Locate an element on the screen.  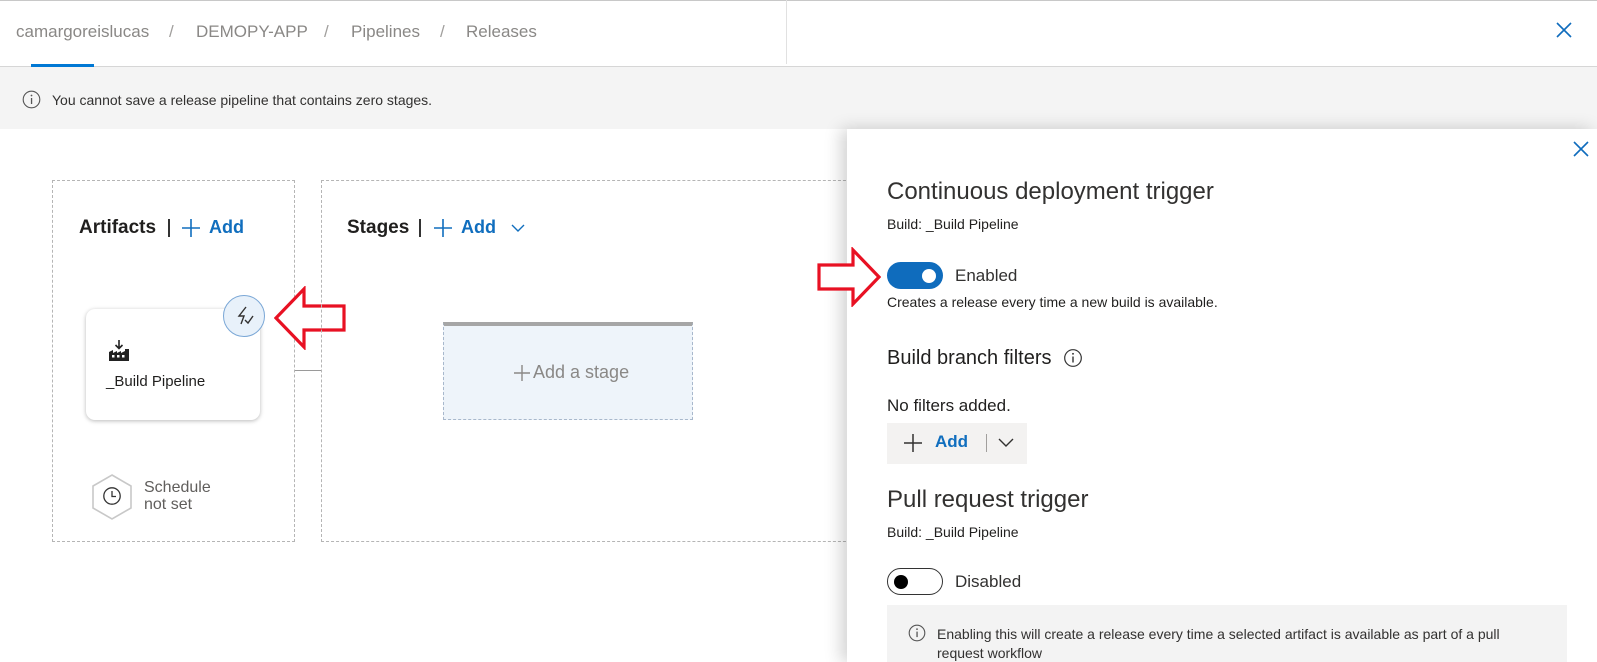
clock-icon is located at coordinates (112, 496).